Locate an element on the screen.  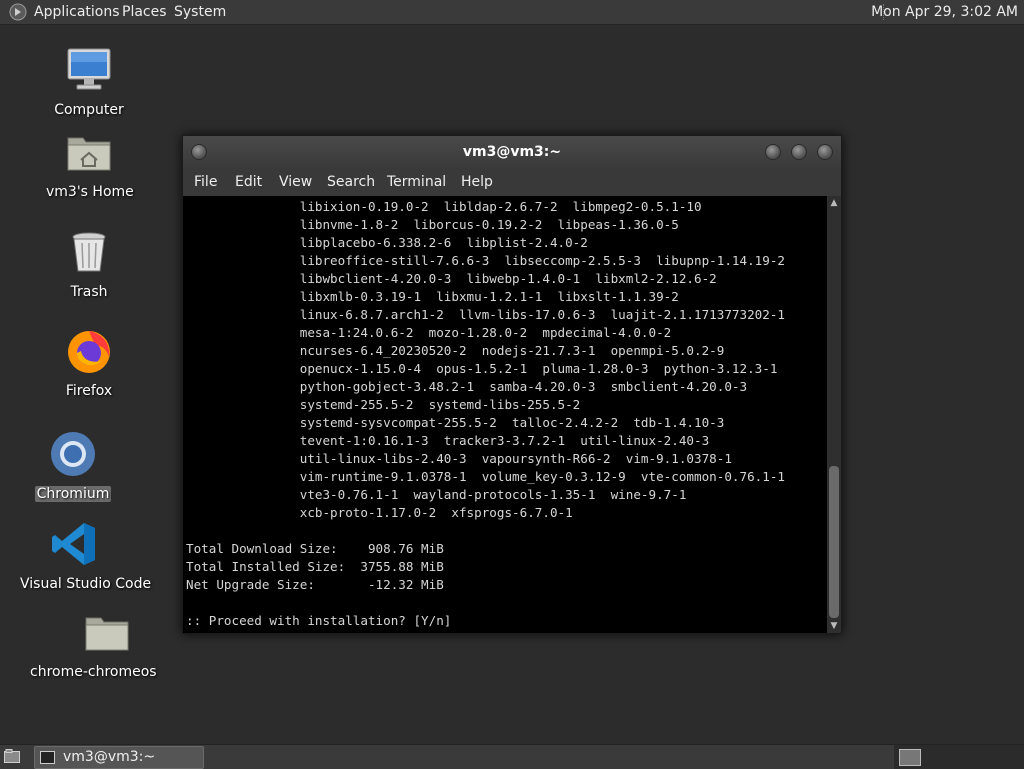
terminal-menubar: File Edit View Search Terminal Help is located at coordinates (512, 182).